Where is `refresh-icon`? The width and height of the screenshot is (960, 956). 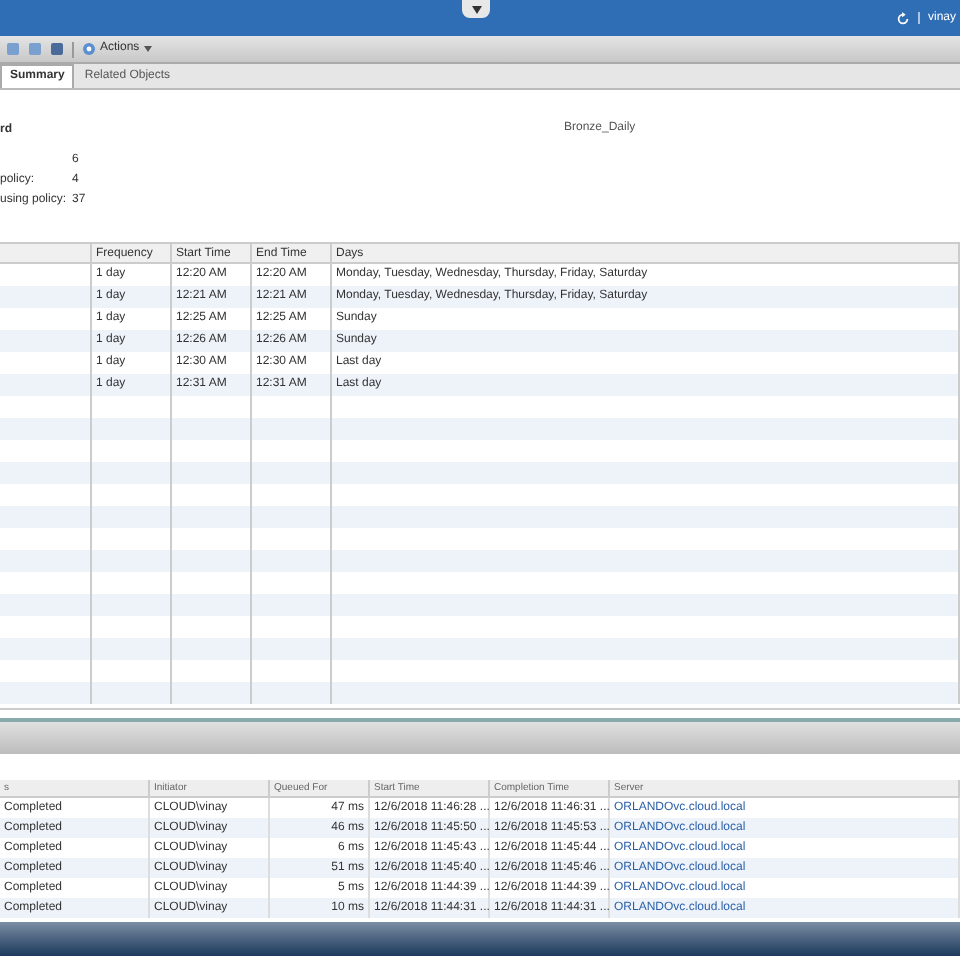
refresh-icon is located at coordinates (902, 18).